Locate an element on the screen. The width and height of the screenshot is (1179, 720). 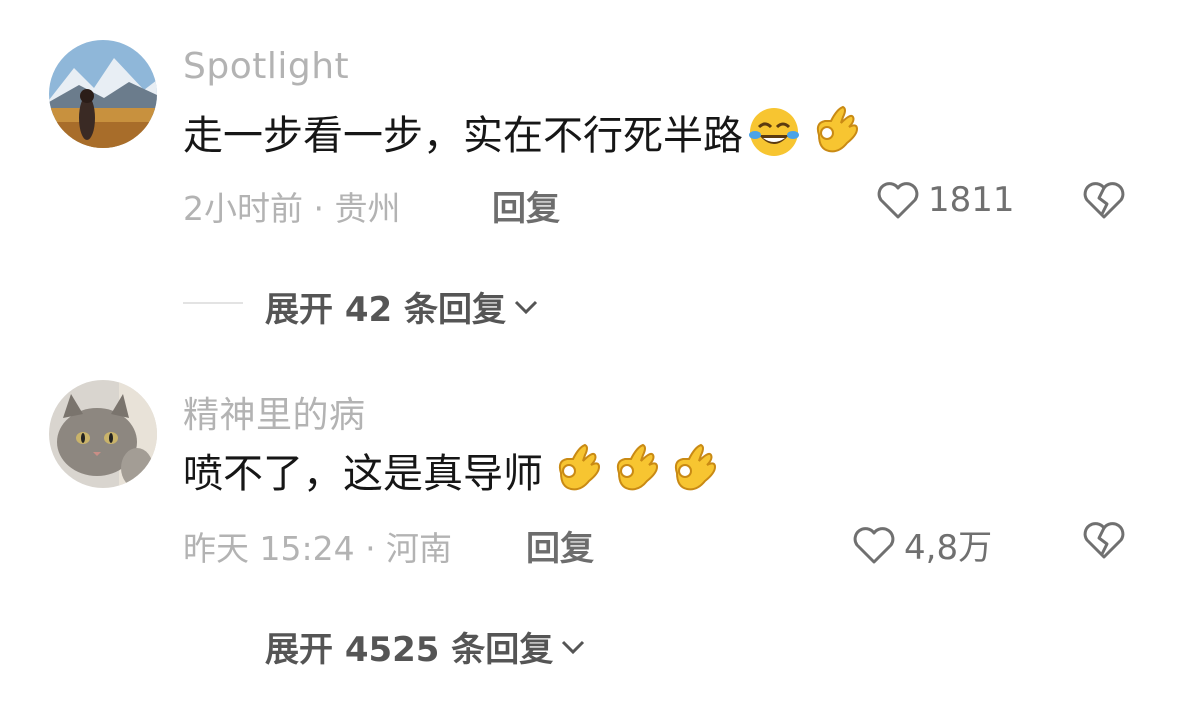
comment-text: 喷不了，这是真导师 is located at coordinates (363, 474).